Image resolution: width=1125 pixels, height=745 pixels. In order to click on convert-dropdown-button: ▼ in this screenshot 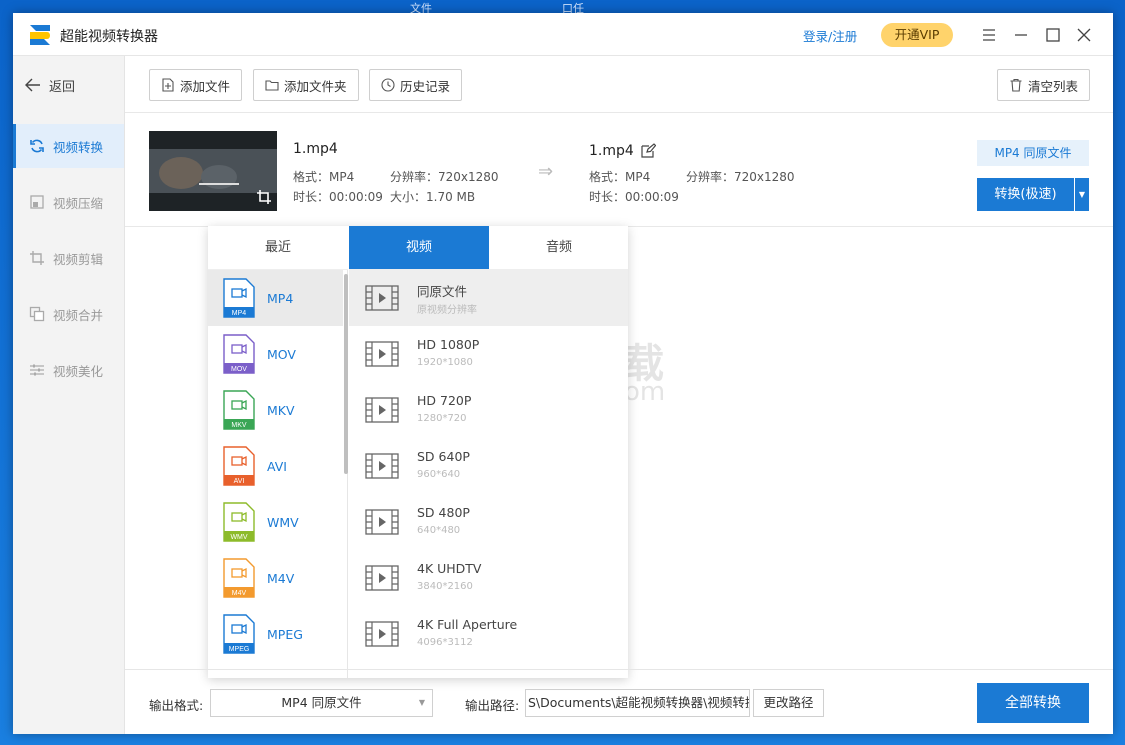, I will do `click(1082, 194)`.